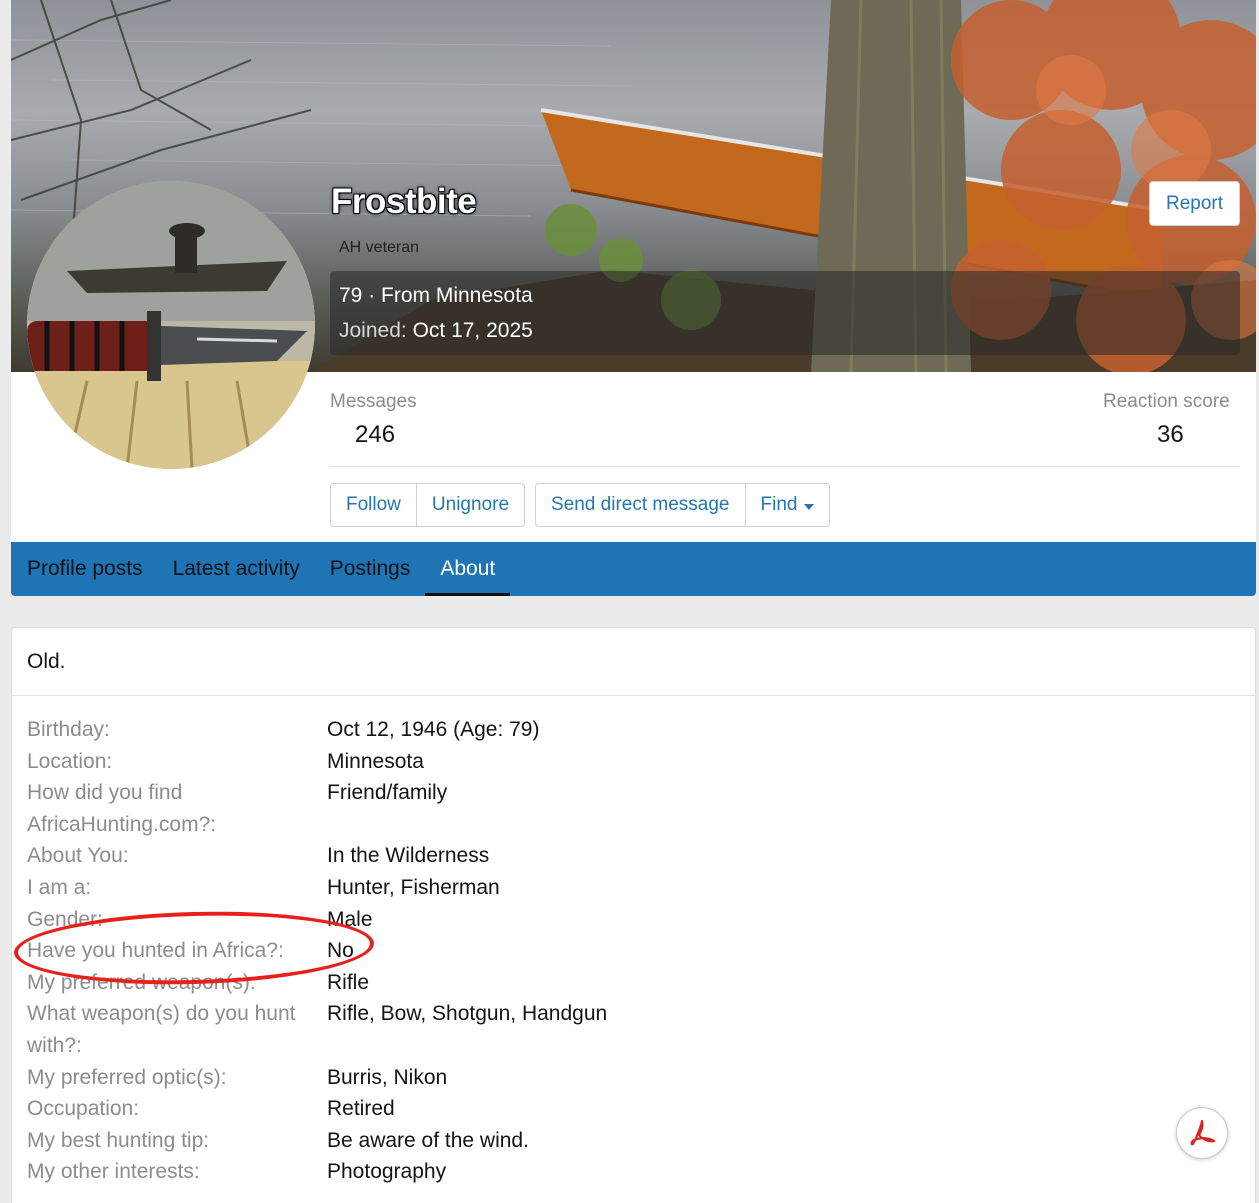  Describe the element at coordinates (70, 761) in the screenshot. I see `field-label: Location:` at that location.